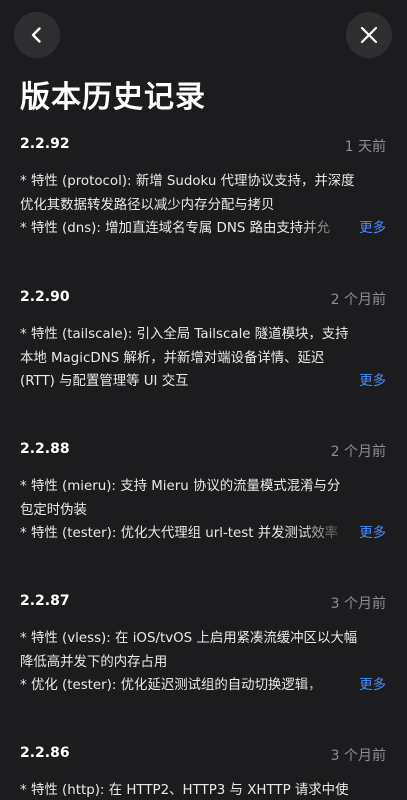  I want to click on page-title: 版本历史记录, so click(113, 97).